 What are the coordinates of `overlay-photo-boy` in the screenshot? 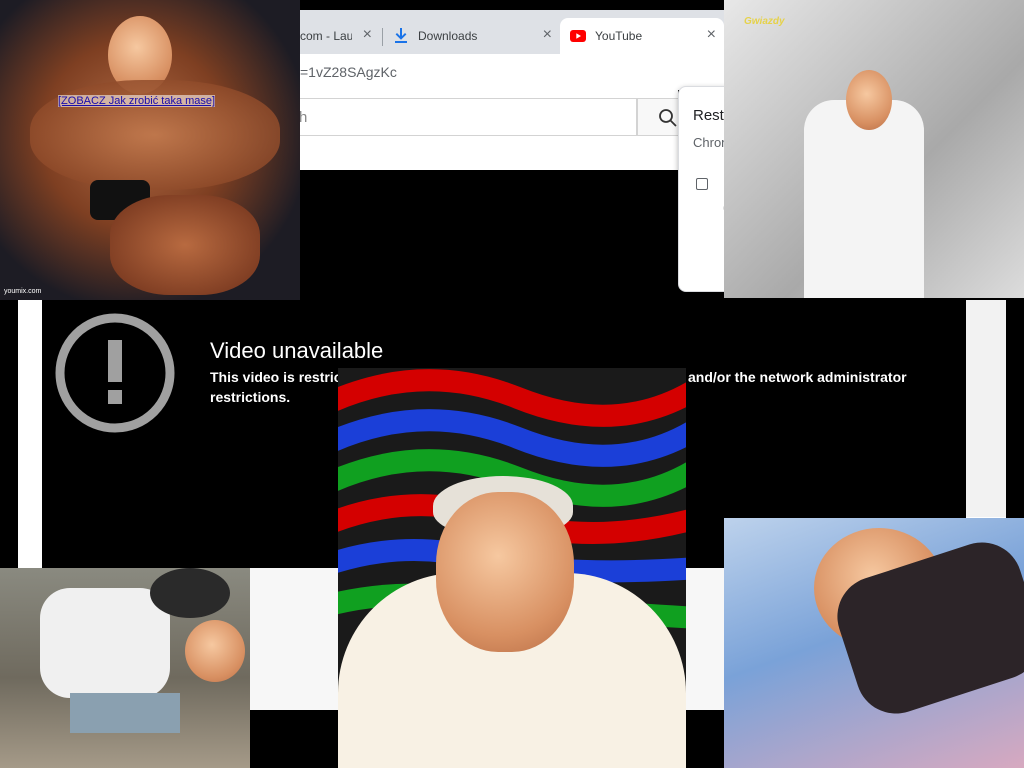 It's located at (125, 668).